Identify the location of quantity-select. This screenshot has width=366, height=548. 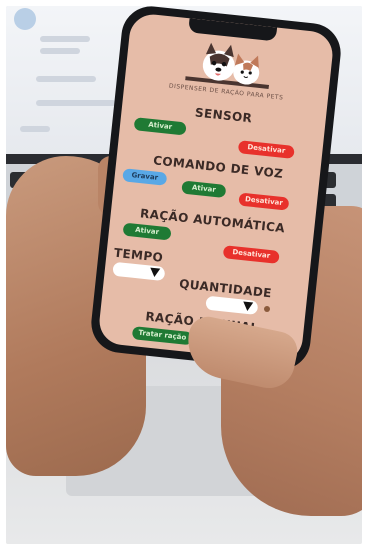
(232, 305).